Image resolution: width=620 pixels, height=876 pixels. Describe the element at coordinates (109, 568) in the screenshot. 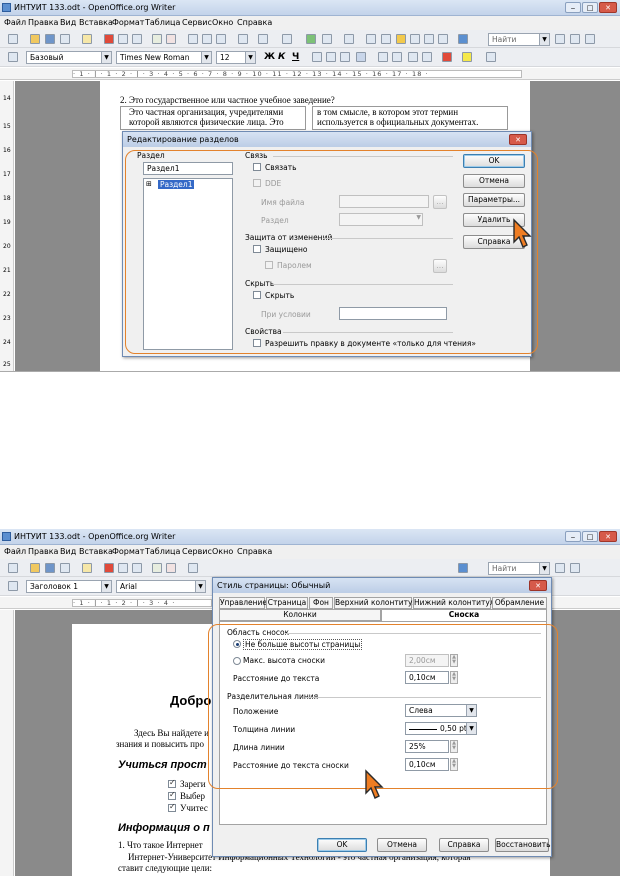

I see `pdf-icon` at that location.